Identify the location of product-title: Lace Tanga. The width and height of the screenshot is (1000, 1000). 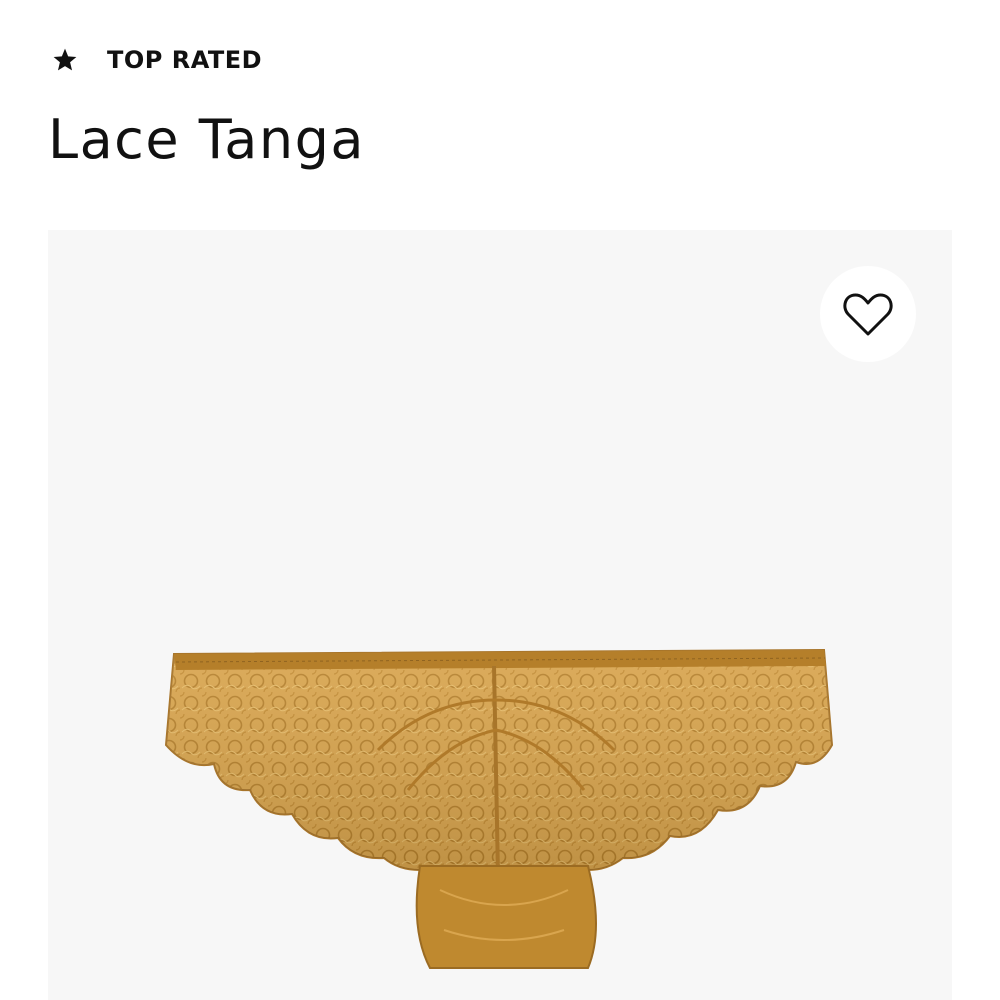
(206, 139).